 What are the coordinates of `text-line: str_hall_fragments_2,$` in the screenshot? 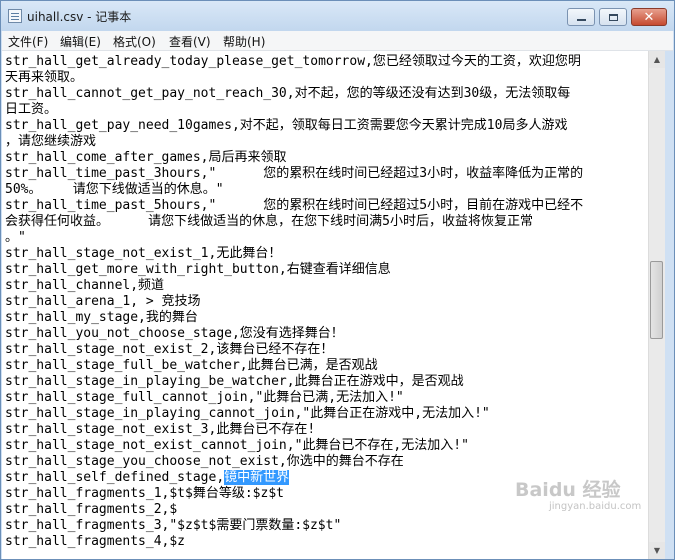 It's located at (91, 509).